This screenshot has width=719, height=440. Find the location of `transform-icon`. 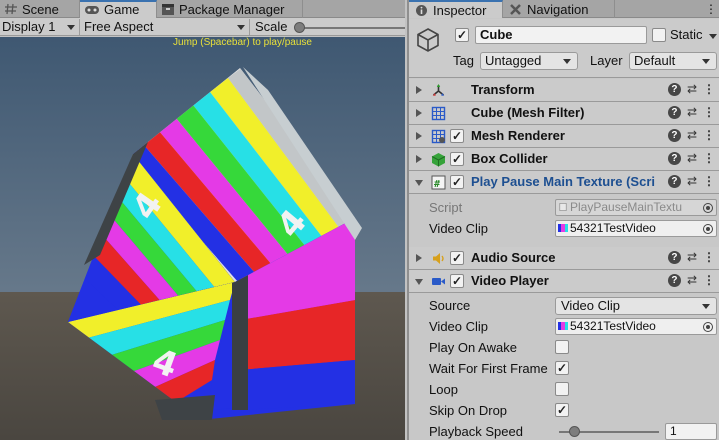

transform-icon is located at coordinates (438, 90).